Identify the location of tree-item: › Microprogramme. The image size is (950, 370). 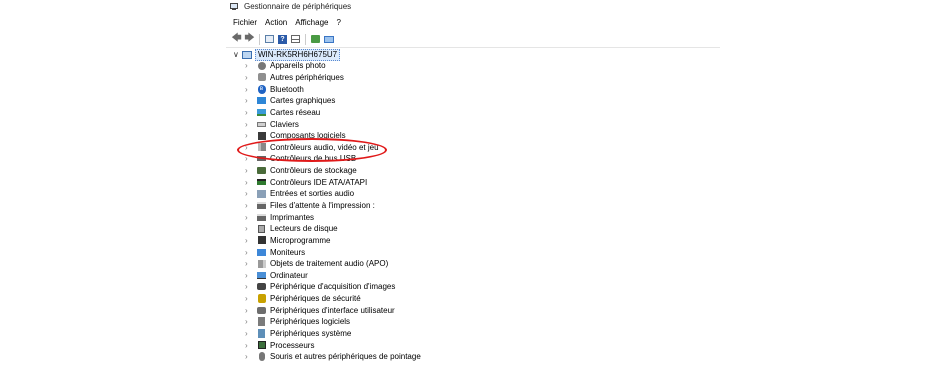
(333, 241).